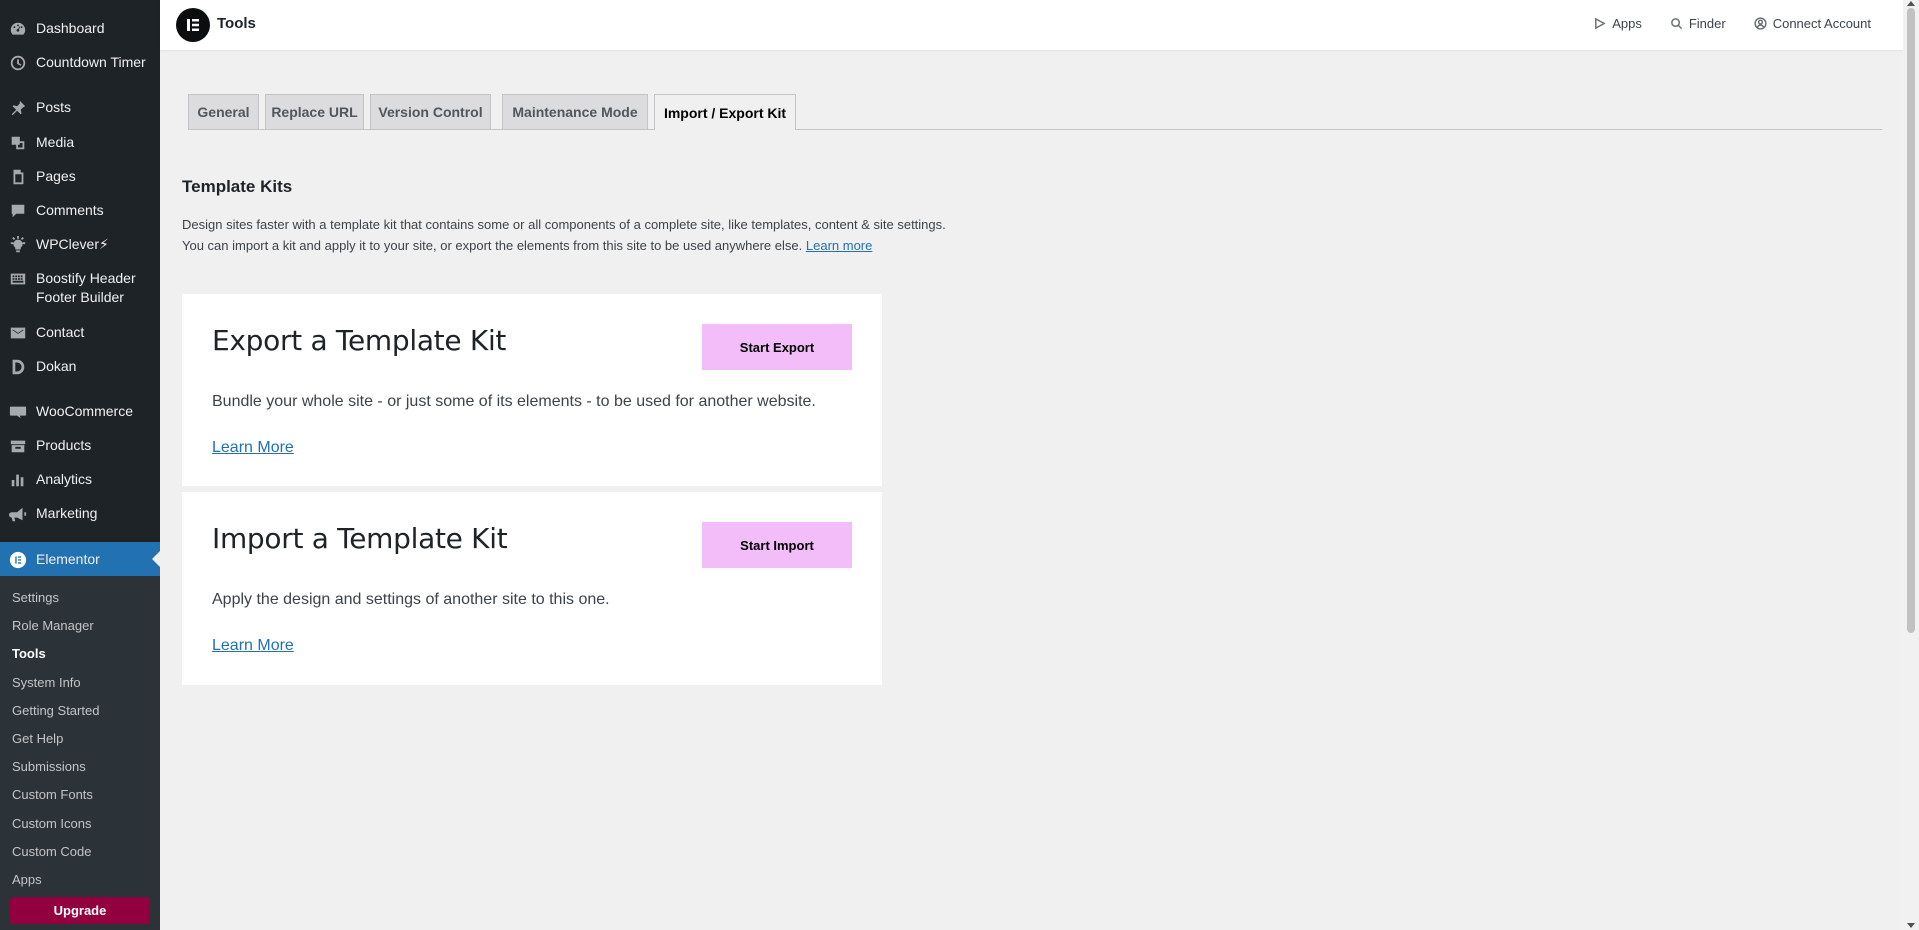  I want to click on export-learn-more-link: Learn More, so click(253, 448).